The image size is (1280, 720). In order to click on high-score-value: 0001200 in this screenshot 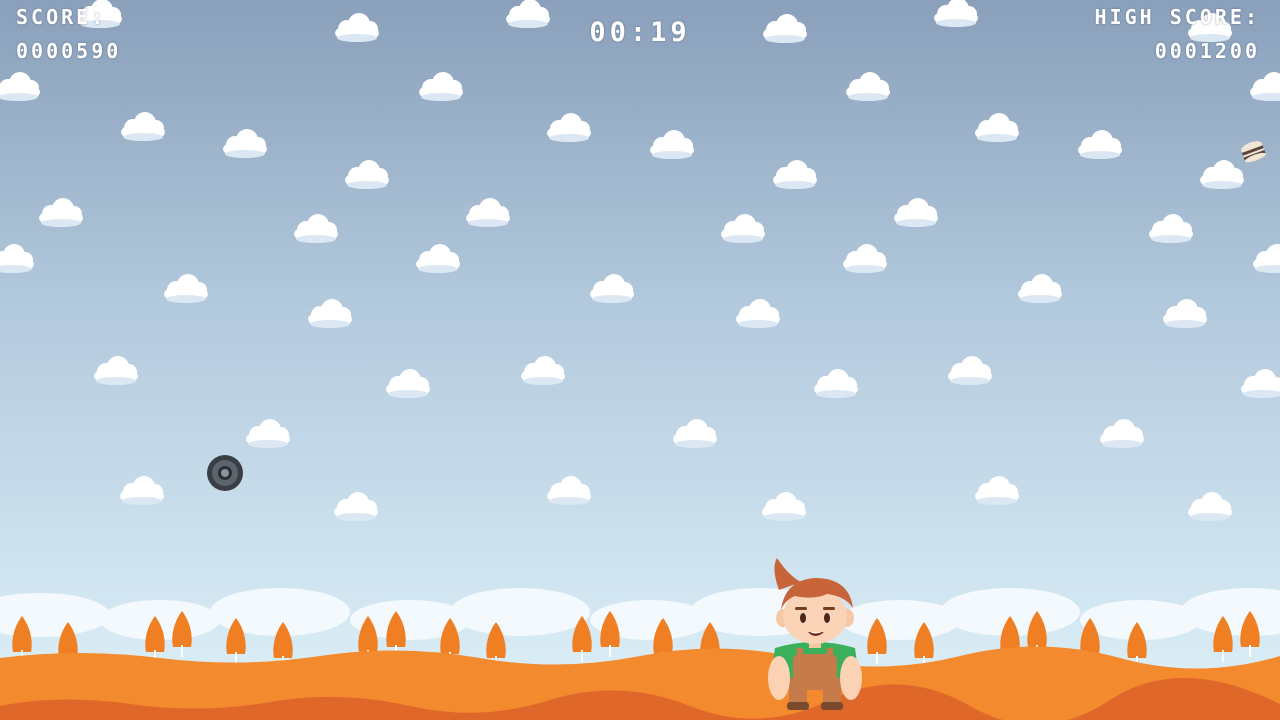, I will do `click(1207, 51)`.